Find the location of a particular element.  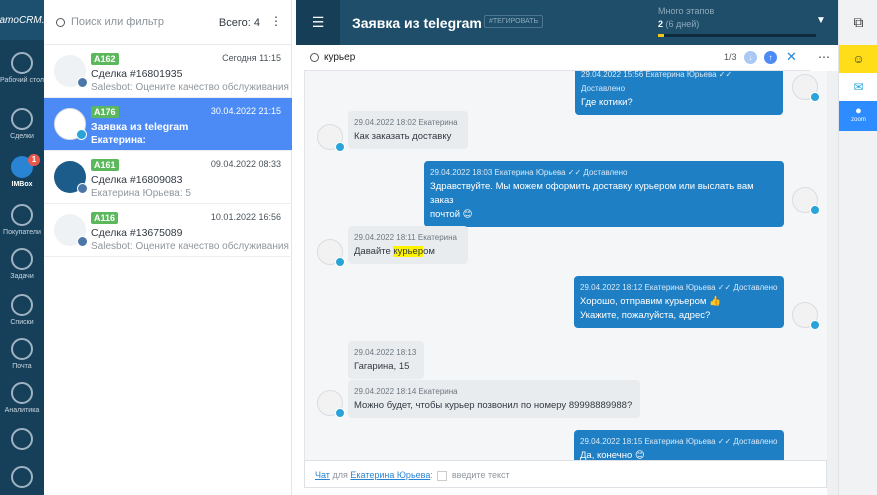

nav-item-dashboard: Рабочий стол is located at coordinates (22, 68).